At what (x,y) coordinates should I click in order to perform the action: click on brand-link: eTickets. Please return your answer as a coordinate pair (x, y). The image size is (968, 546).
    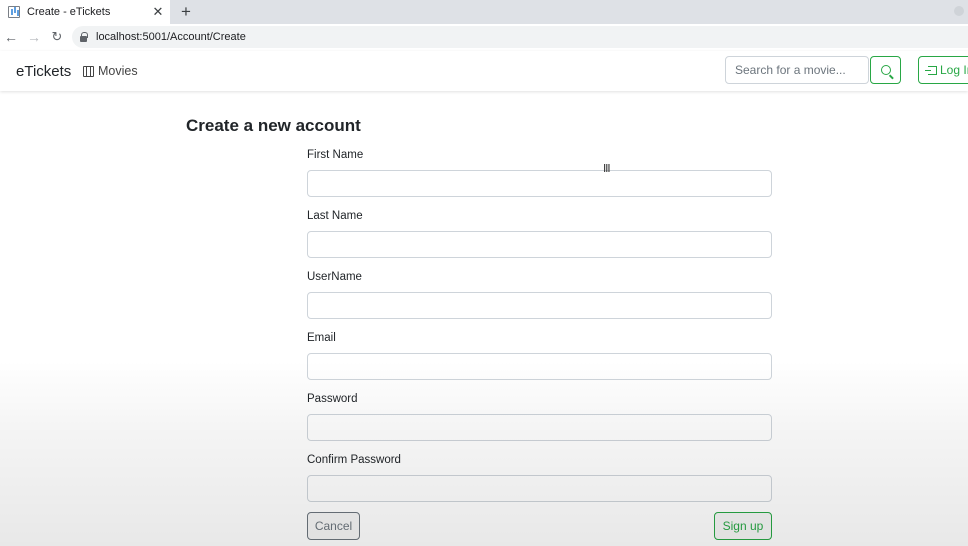
    Looking at the image, I should click on (43, 71).